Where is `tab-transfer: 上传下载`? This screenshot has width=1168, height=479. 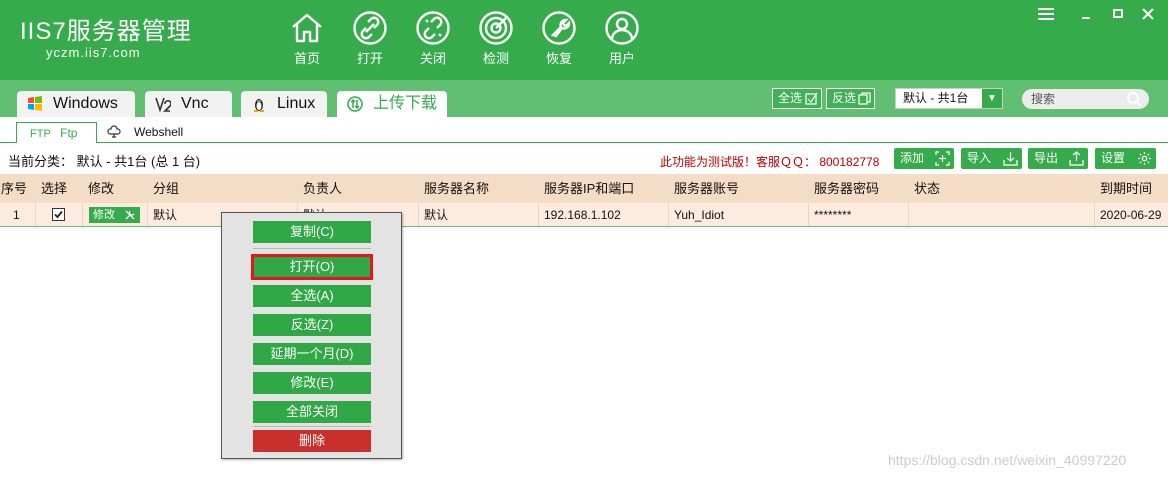
tab-transfer: 上传下载 is located at coordinates (392, 104).